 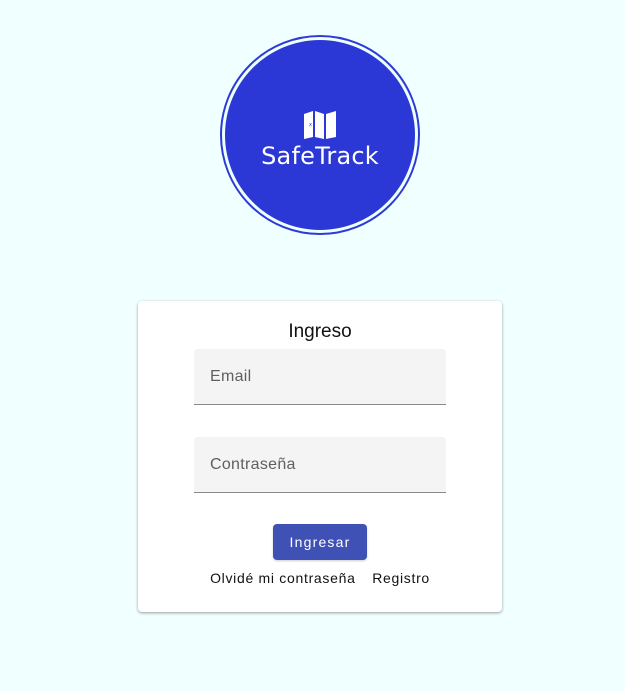 I want to click on password-input, so click(x=320, y=464).